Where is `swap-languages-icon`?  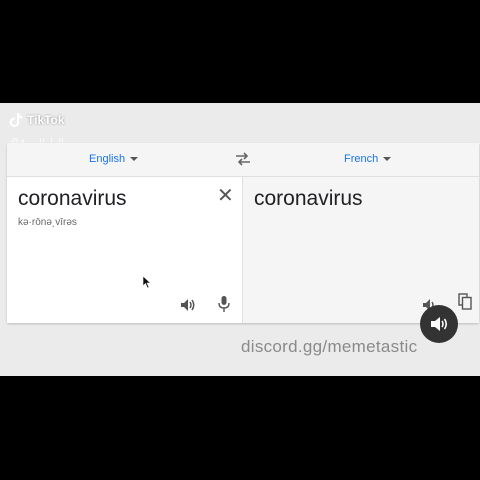
swap-languages-icon is located at coordinates (243, 159).